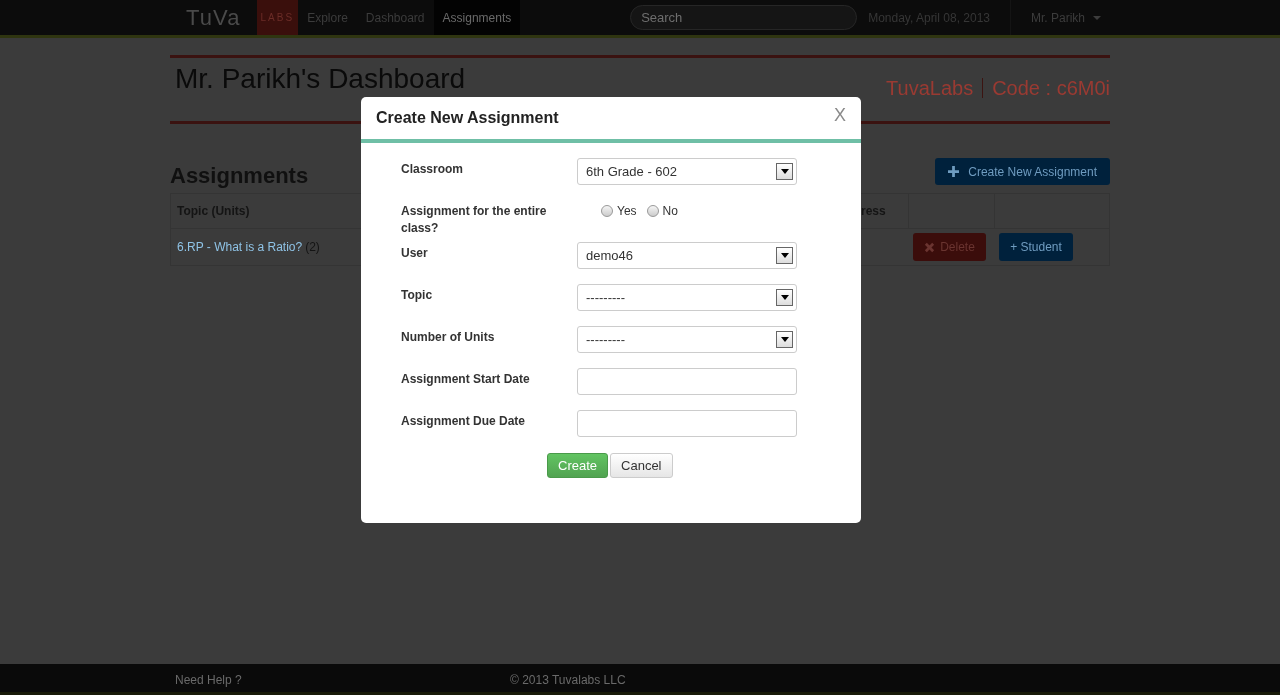 Image resolution: width=1280 pixels, height=695 pixels. What do you see at coordinates (448, 337) in the screenshot?
I see `field-label: Number of Units` at bounding box center [448, 337].